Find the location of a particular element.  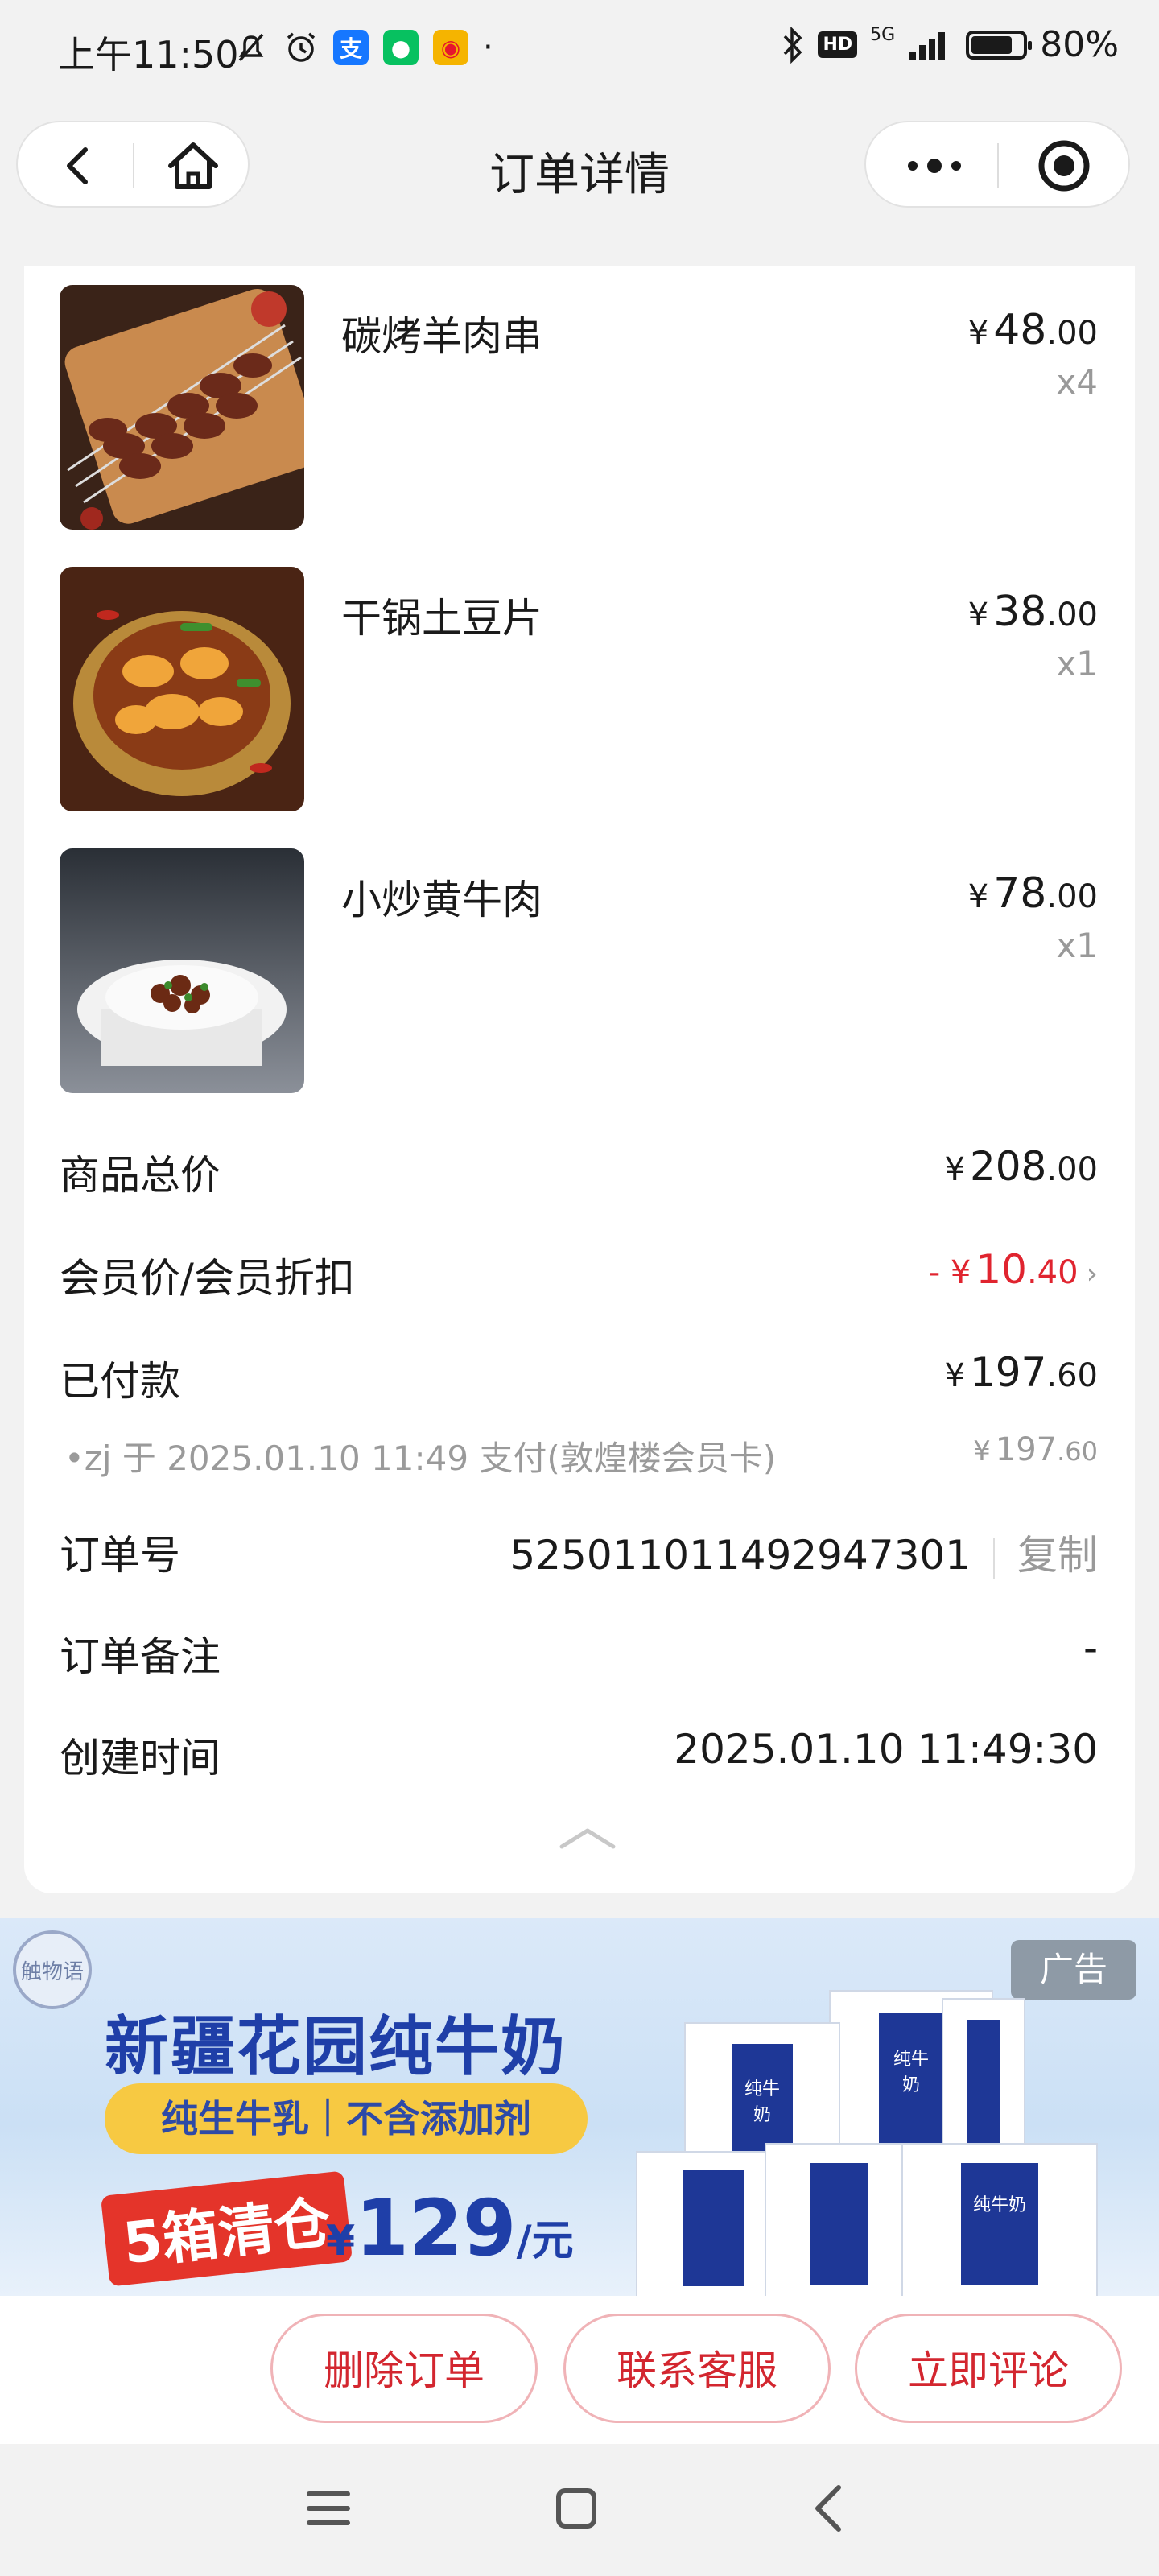

item-name: 小炒黄牛肉 is located at coordinates (441, 900).